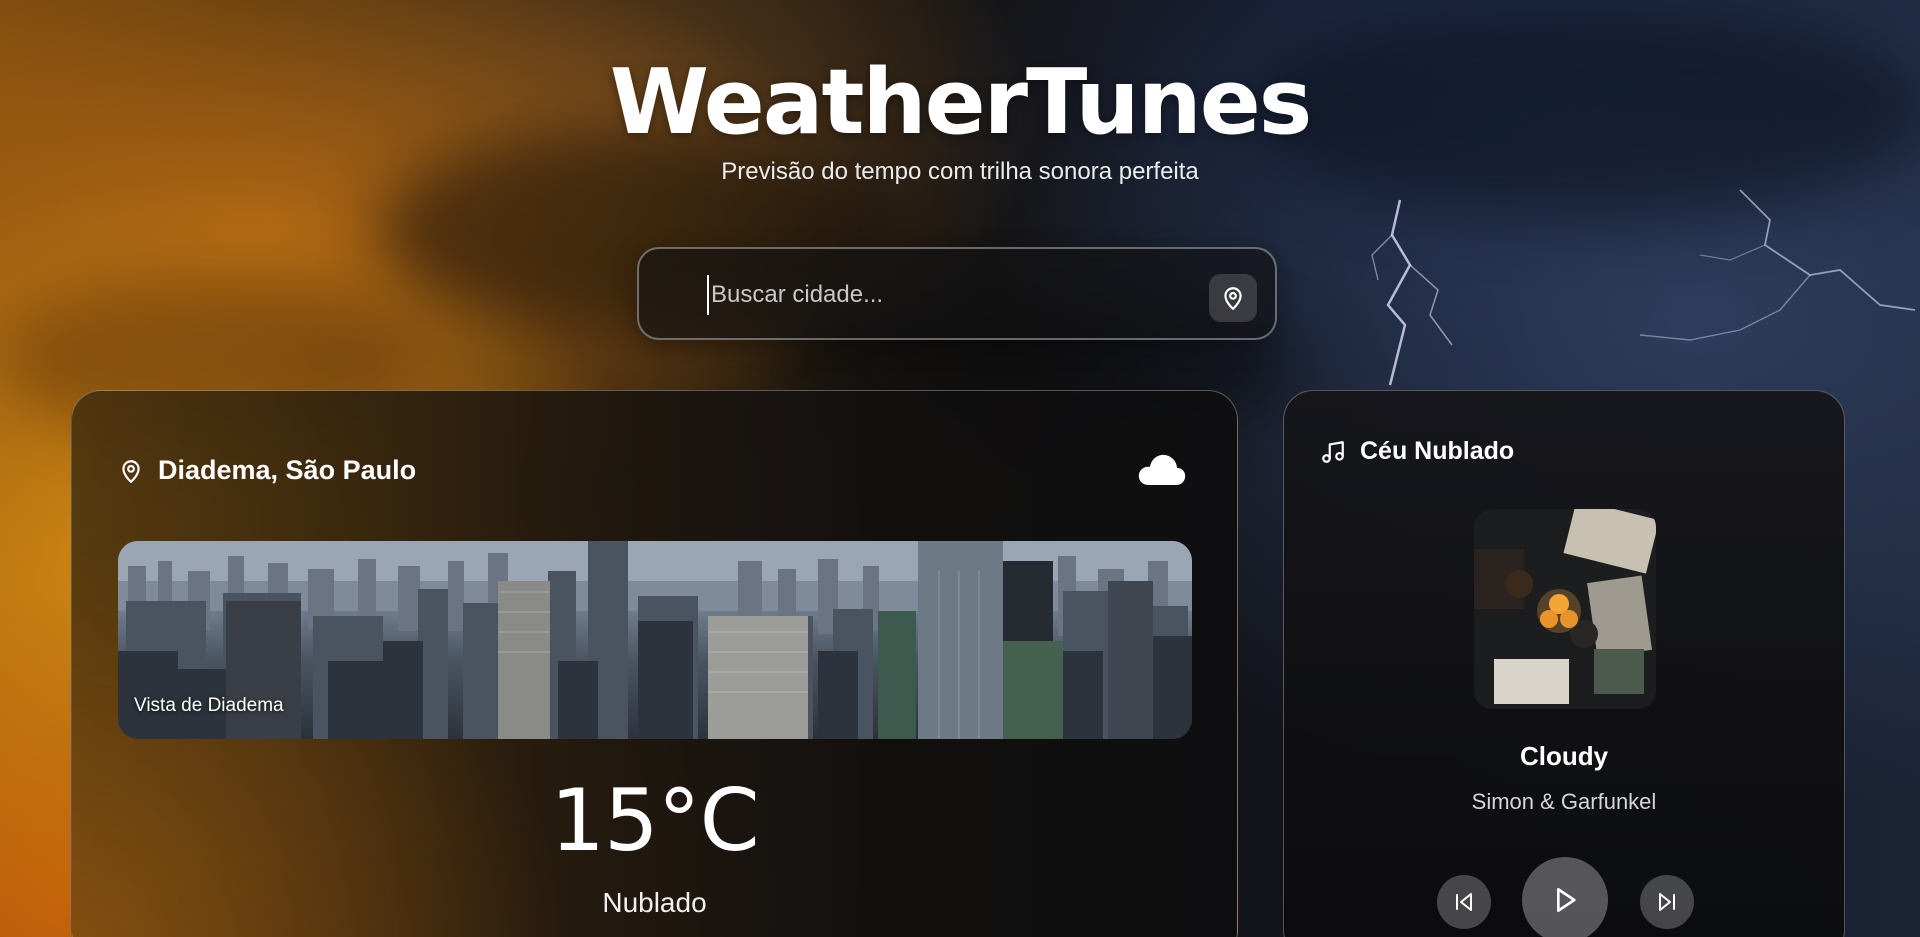 This screenshot has width=1920, height=937. I want to click on next-track-button, so click(1667, 902).